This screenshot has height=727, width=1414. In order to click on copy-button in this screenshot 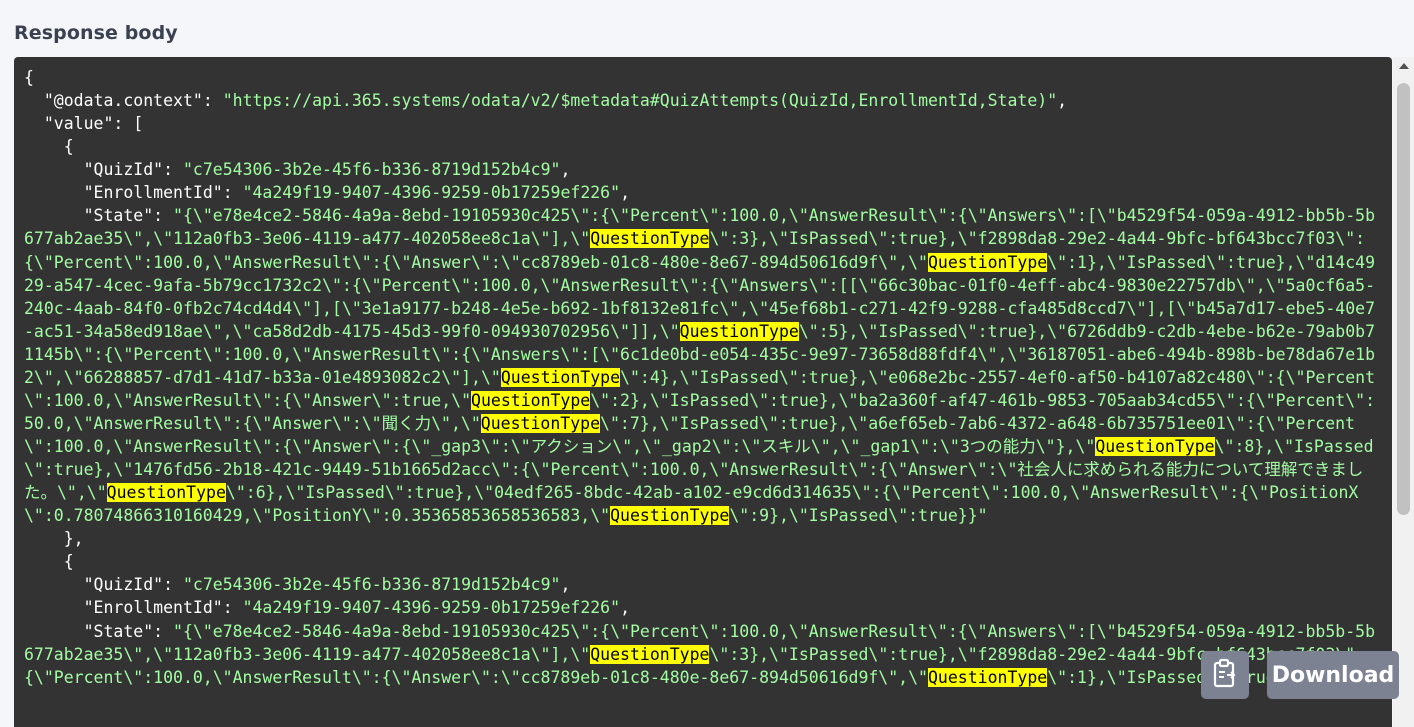, I will do `click(1225, 675)`.